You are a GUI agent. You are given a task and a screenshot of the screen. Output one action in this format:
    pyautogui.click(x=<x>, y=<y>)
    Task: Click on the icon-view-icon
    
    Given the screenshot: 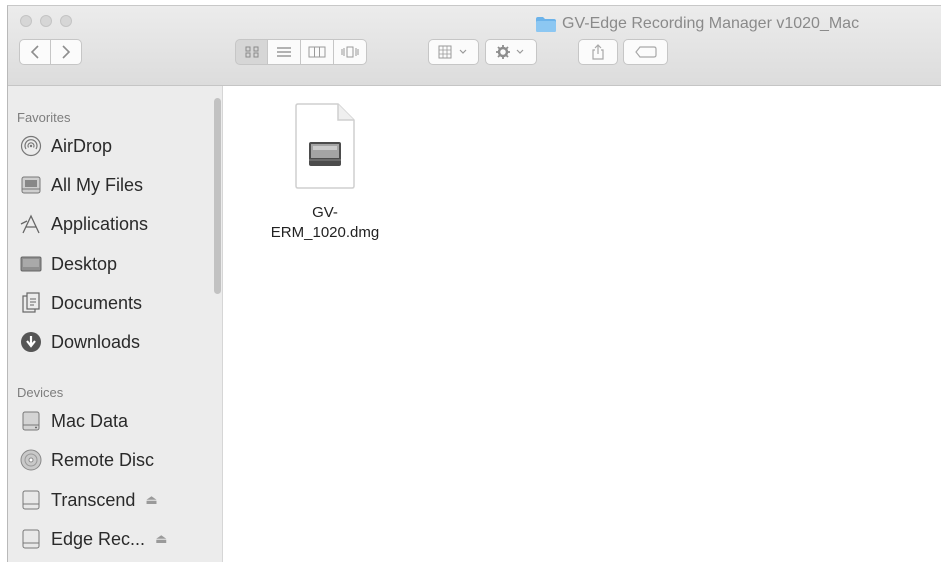 What is the action you would take?
    pyautogui.click(x=251, y=52)
    